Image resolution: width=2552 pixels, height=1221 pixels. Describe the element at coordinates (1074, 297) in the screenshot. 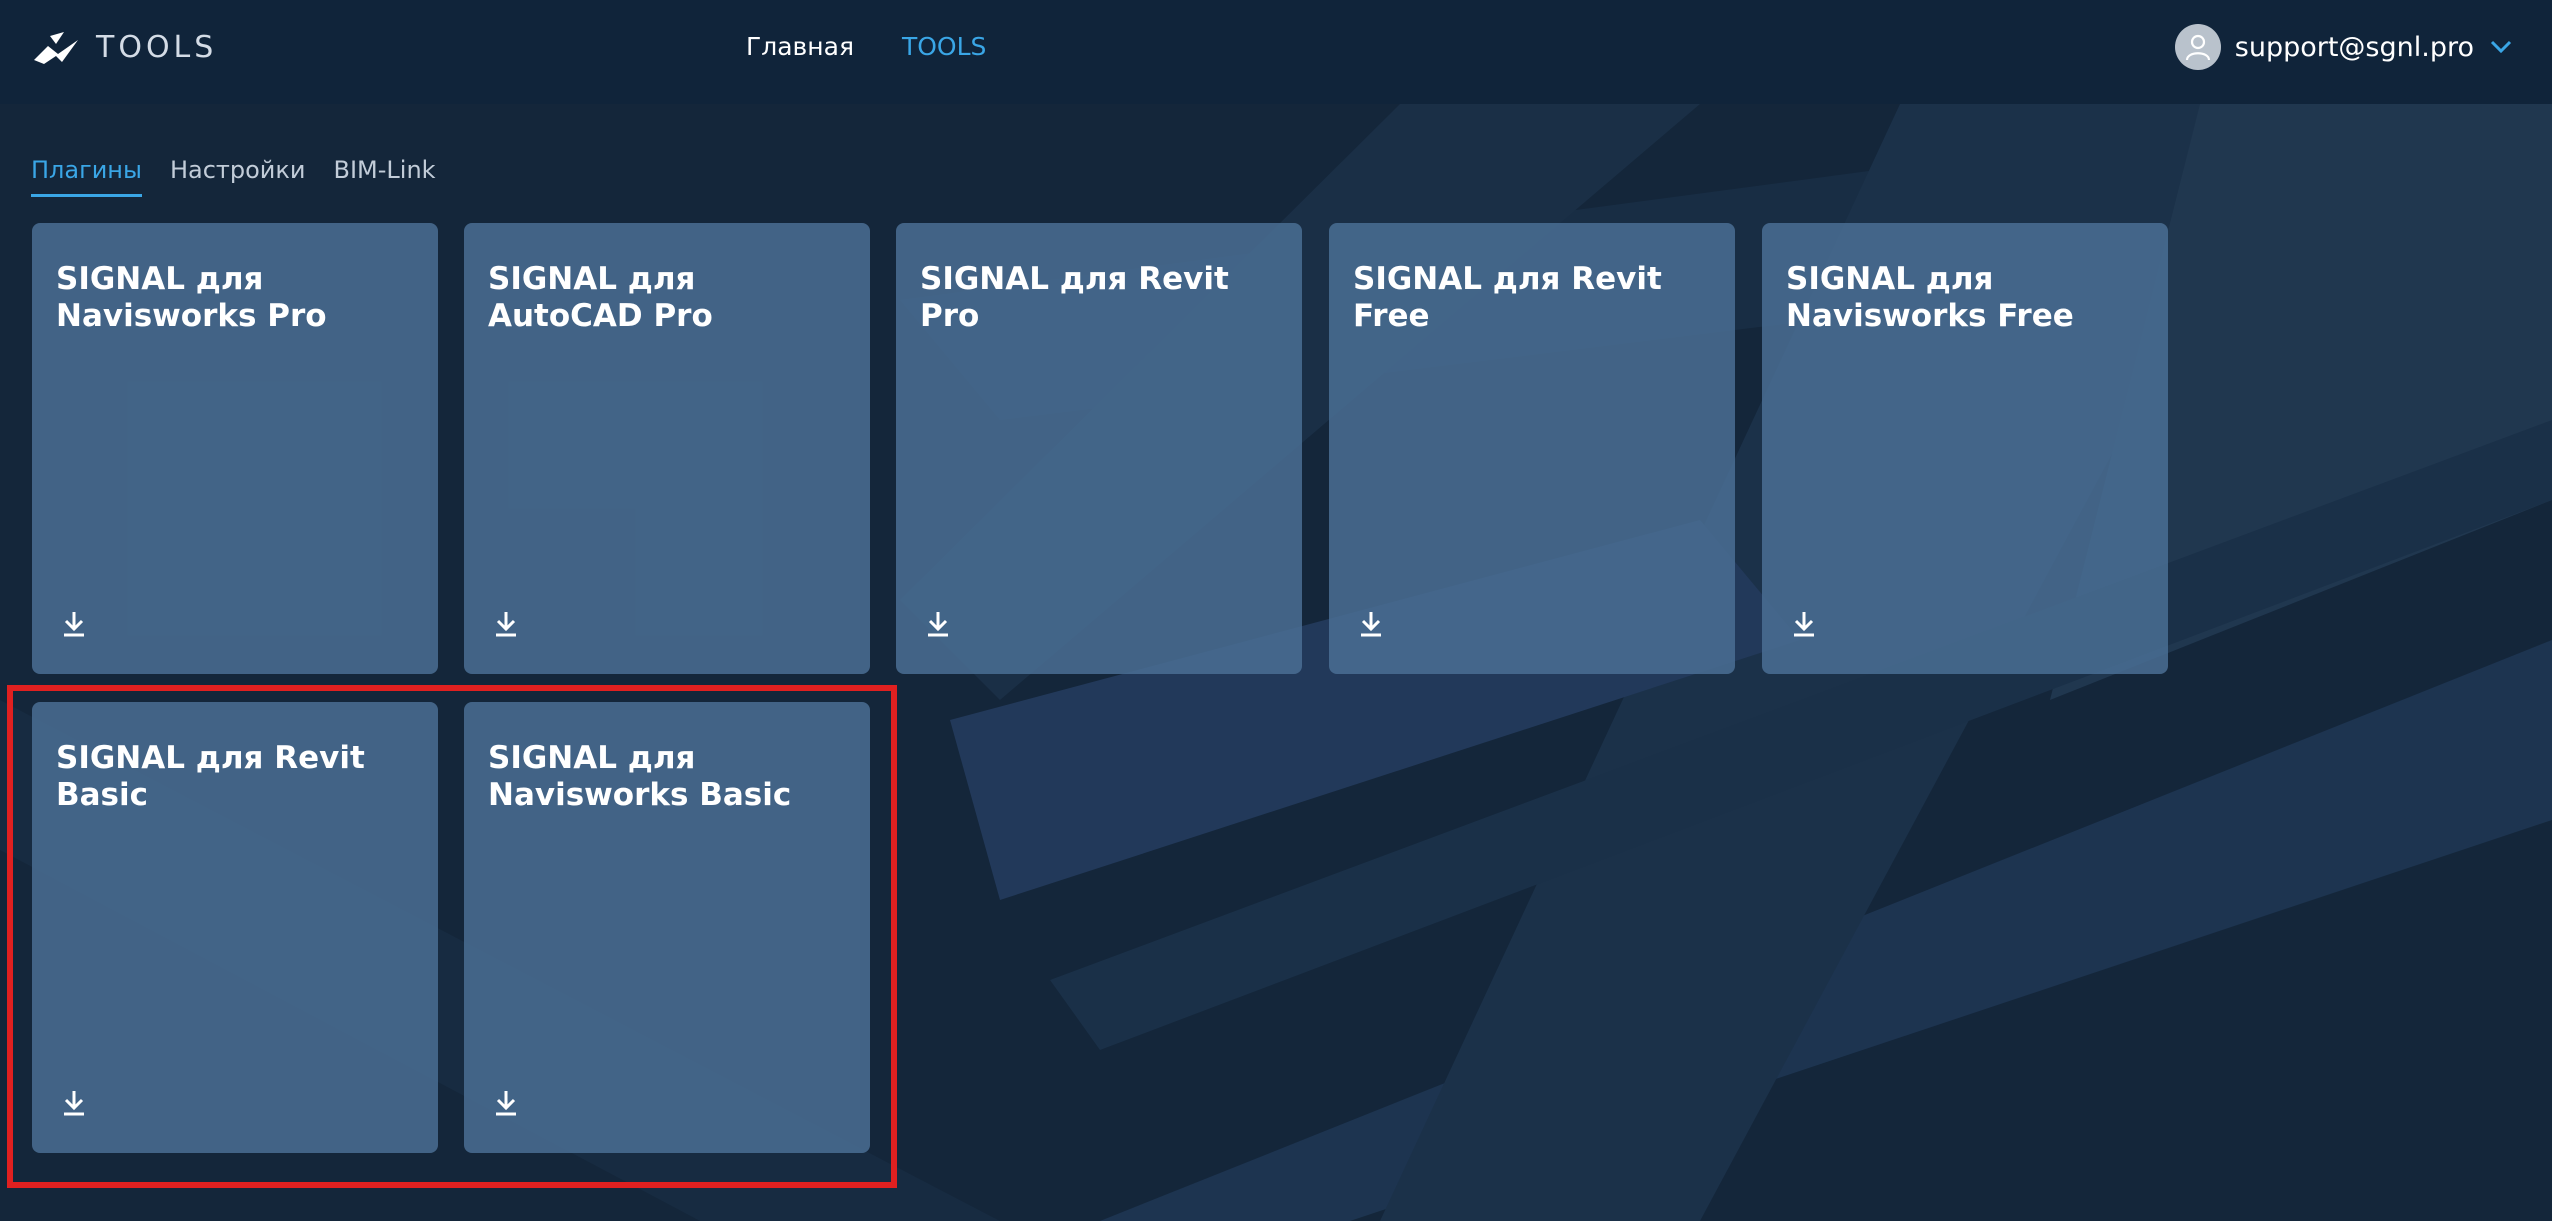

I see `card-title: SIGNAL для Revit Pro` at that location.